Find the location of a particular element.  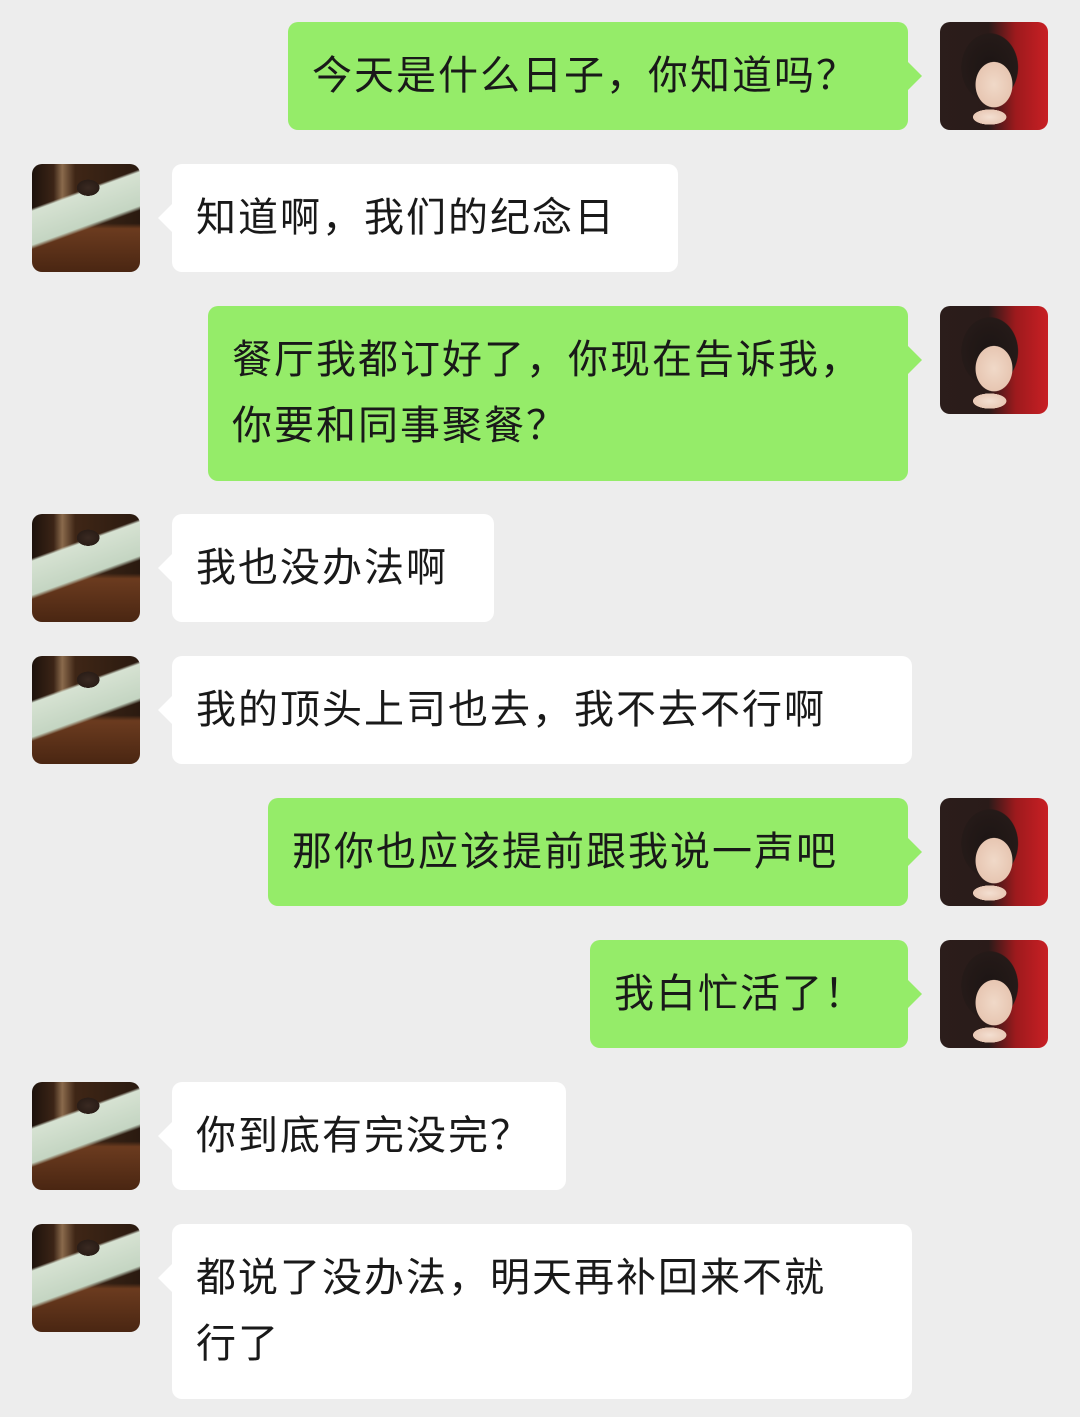

message-bubble: 今天是什么日子，你知道吗？ is located at coordinates (598, 76).